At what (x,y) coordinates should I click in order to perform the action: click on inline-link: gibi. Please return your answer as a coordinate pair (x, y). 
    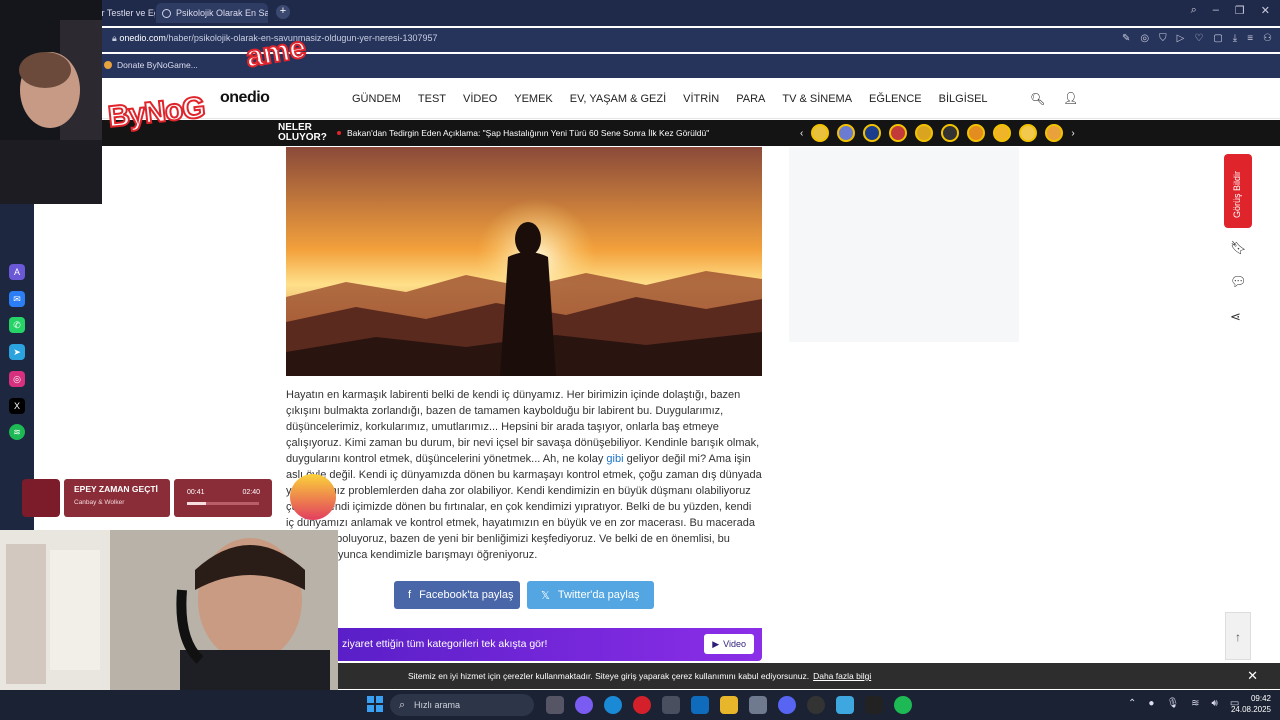
    Looking at the image, I should click on (614, 459).